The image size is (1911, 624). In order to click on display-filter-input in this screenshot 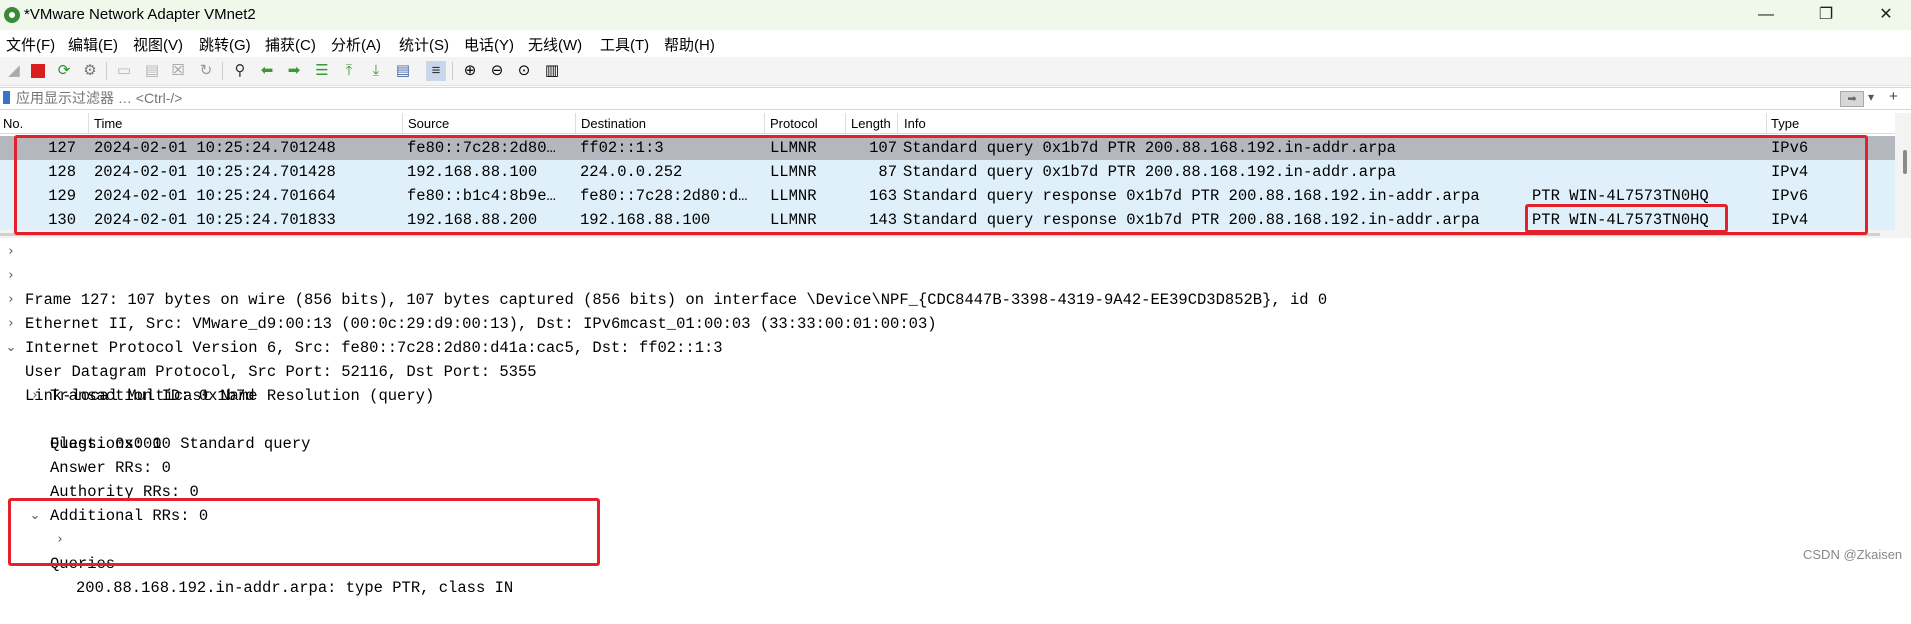, I will do `click(926, 98)`.